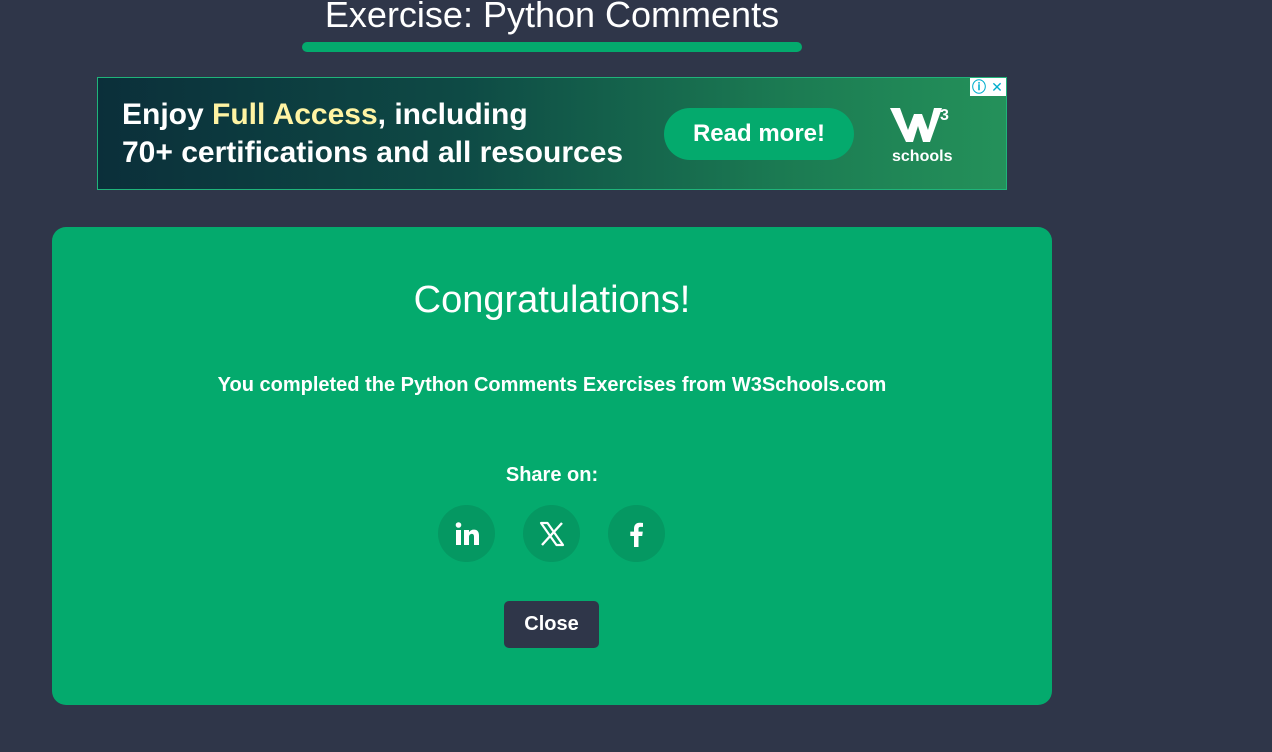  Describe the element at coordinates (919, 124) in the screenshot. I see `w3-logo-mark: 3` at that location.